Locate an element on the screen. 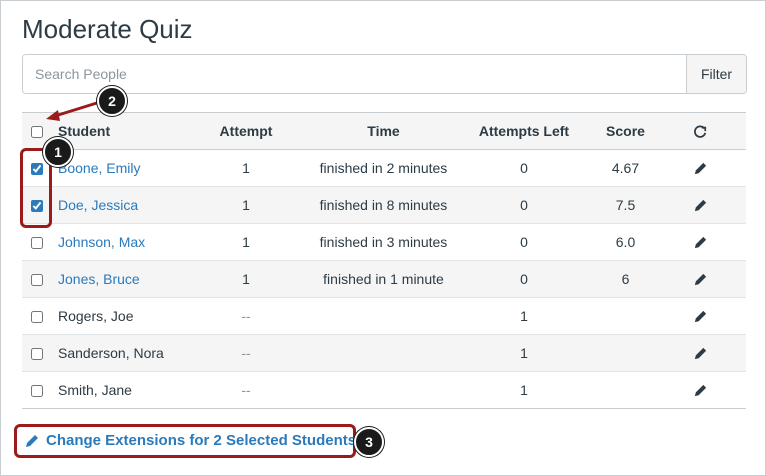 The image size is (766, 476). callout-2: 2 is located at coordinates (112, 101).